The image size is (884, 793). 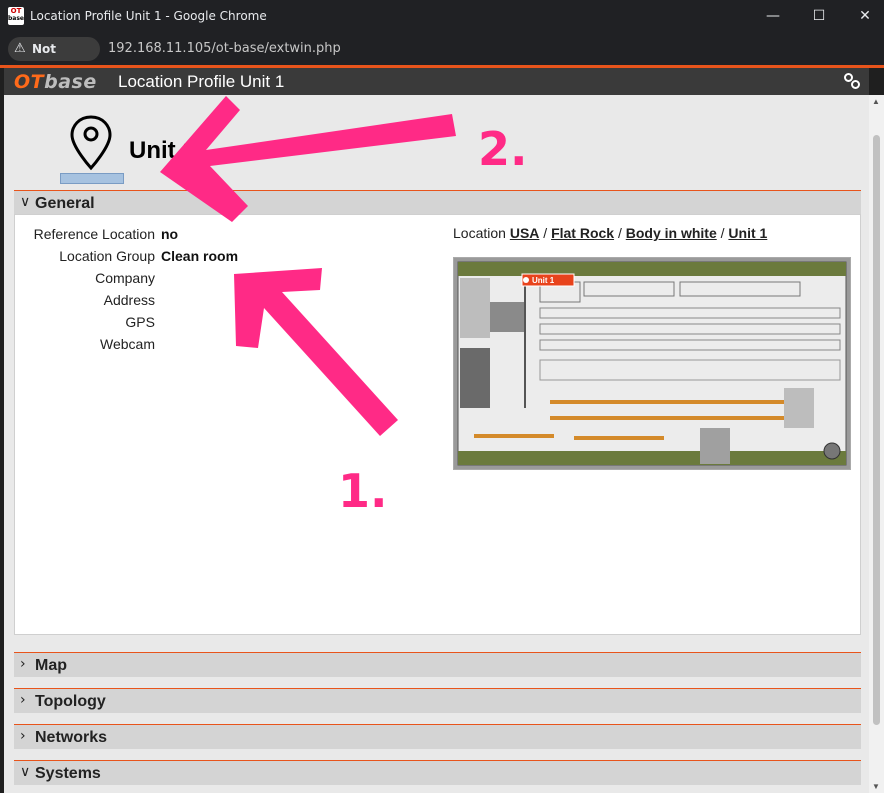 What do you see at coordinates (363, 491) in the screenshot?
I see `annotation-label-1: 1.` at bounding box center [363, 491].